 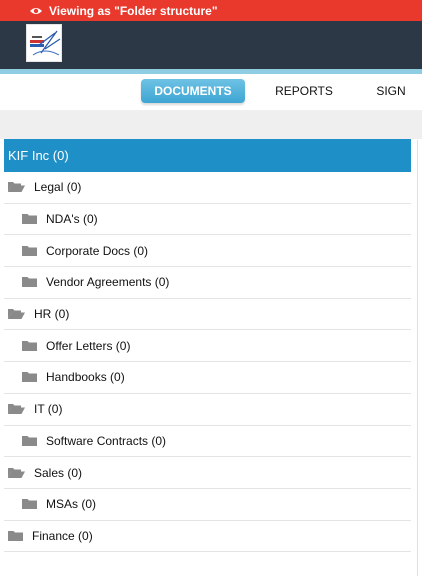 What do you see at coordinates (207, 442) in the screenshot?
I see `tree-row: Software Contracts (0)` at bounding box center [207, 442].